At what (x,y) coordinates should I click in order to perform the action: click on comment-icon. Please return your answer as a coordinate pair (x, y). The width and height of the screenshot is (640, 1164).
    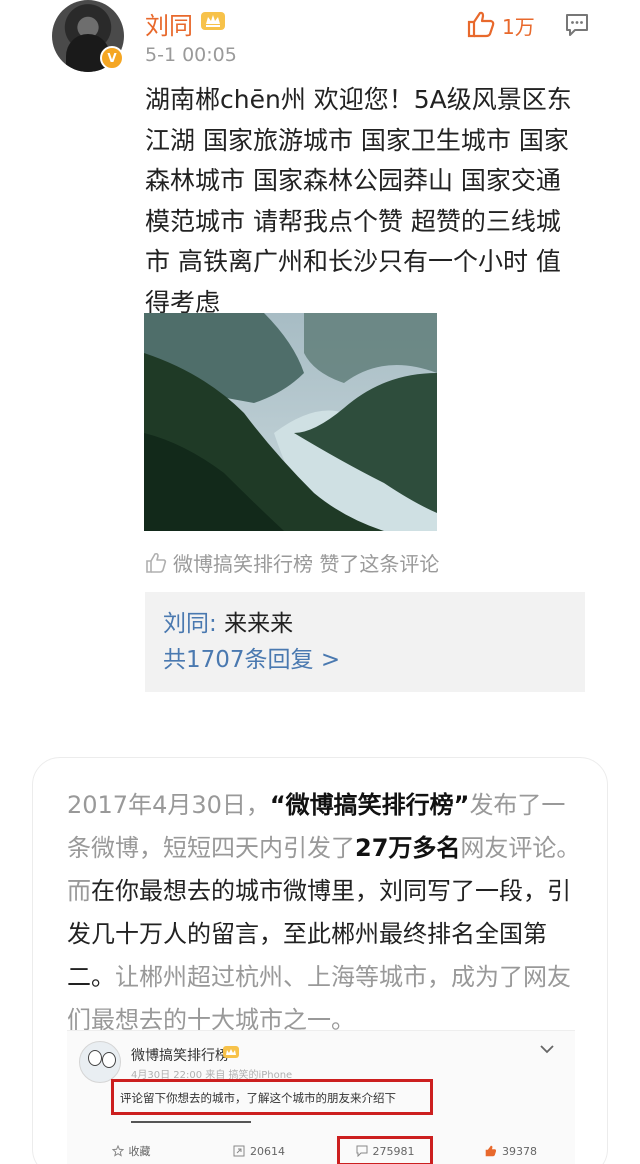
    Looking at the image, I should click on (361, 1151).